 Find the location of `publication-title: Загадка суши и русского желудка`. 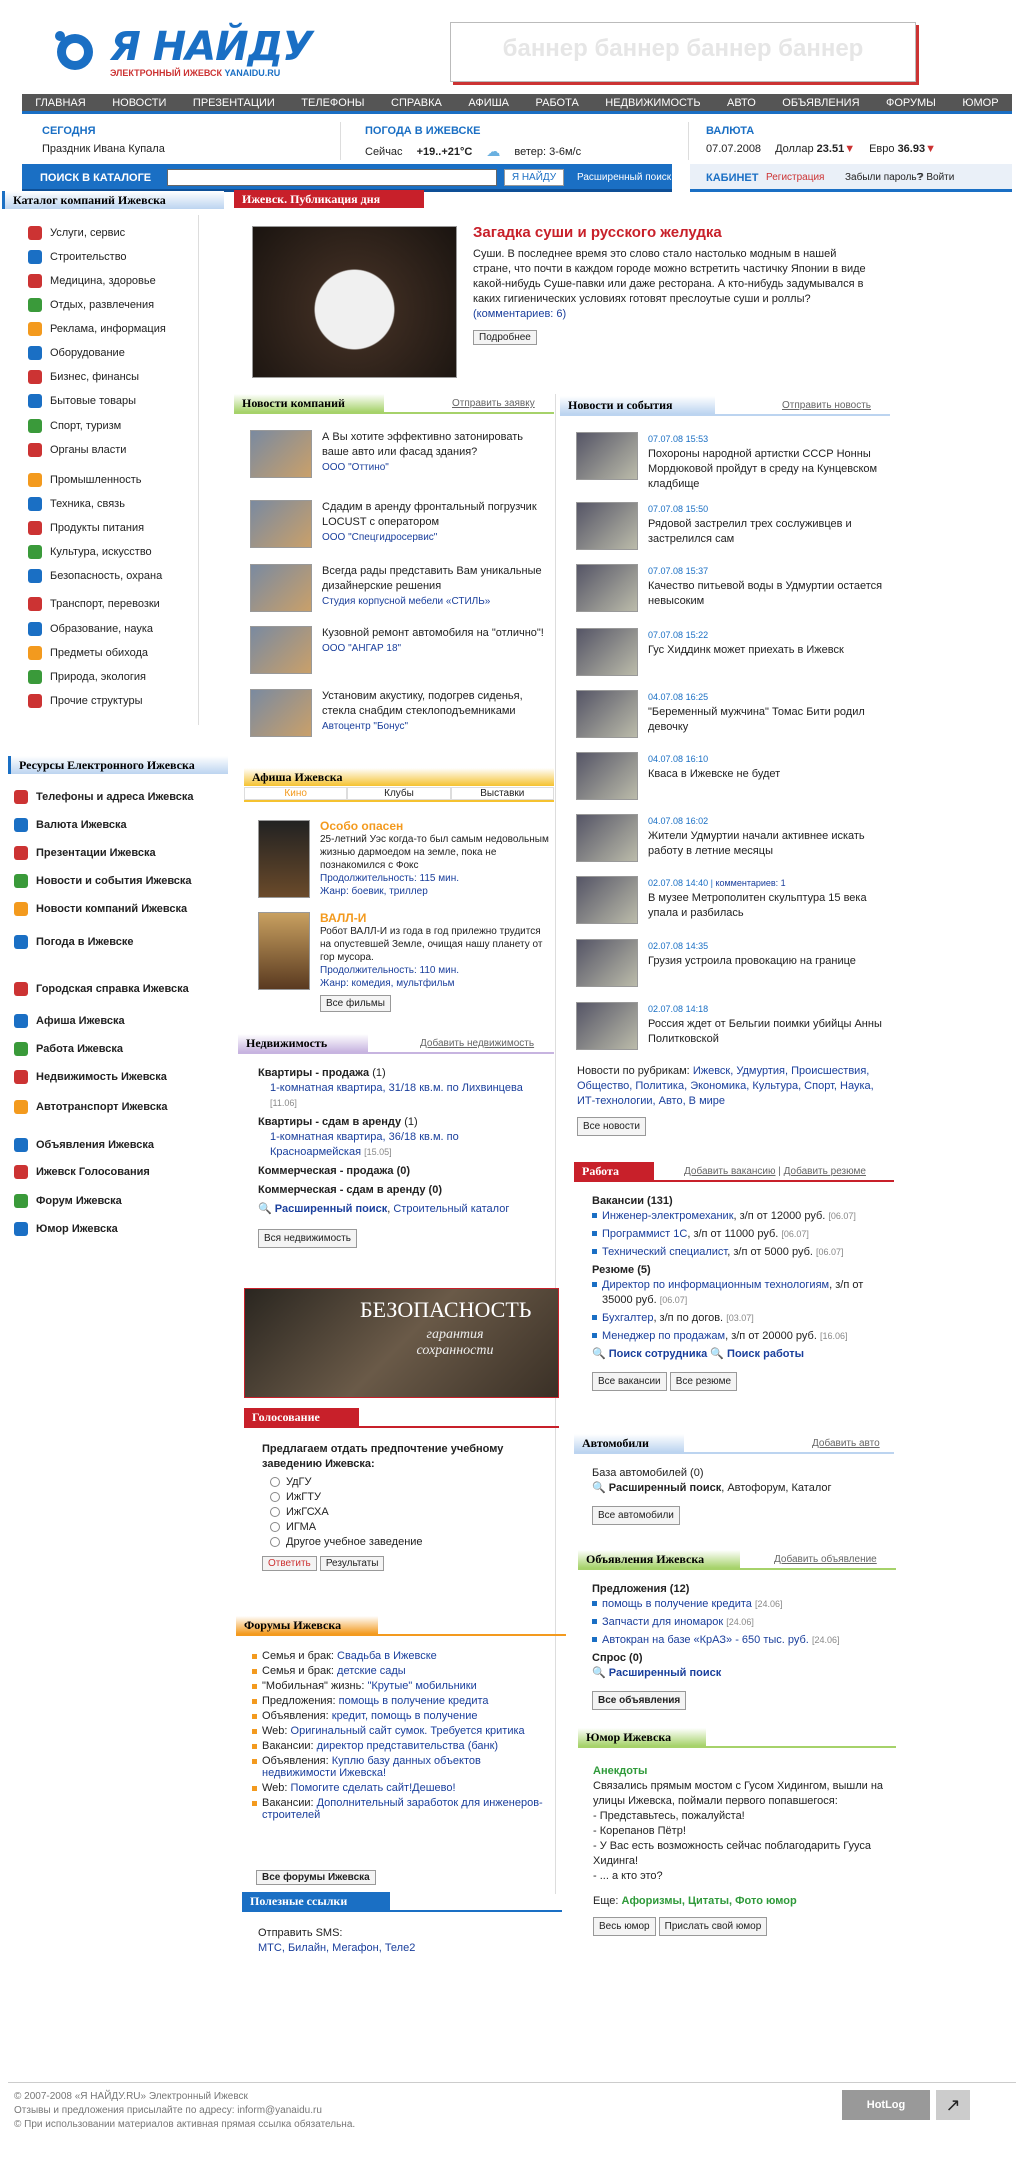

publication-title: Загадка суши и русского желудка is located at coordinates (673, 232).